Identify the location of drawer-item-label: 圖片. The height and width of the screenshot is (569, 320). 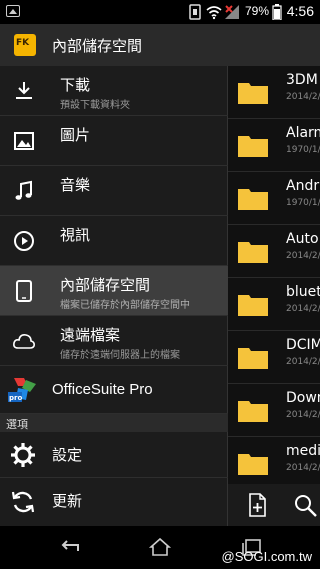
(75, 135).